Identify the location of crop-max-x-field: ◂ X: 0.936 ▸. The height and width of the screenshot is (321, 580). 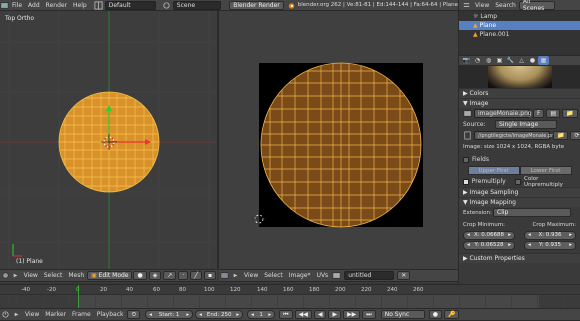
(550, 235).